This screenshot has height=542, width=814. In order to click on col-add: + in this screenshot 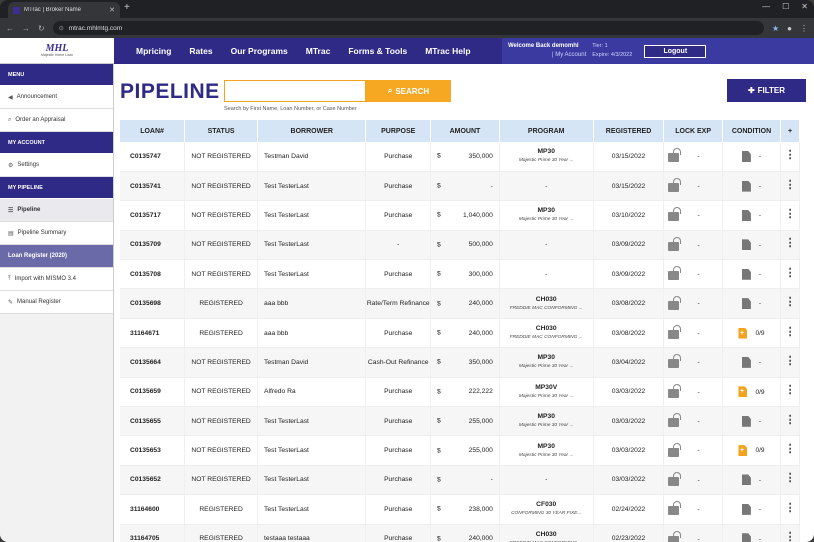, I will do `click(790, 131)`.